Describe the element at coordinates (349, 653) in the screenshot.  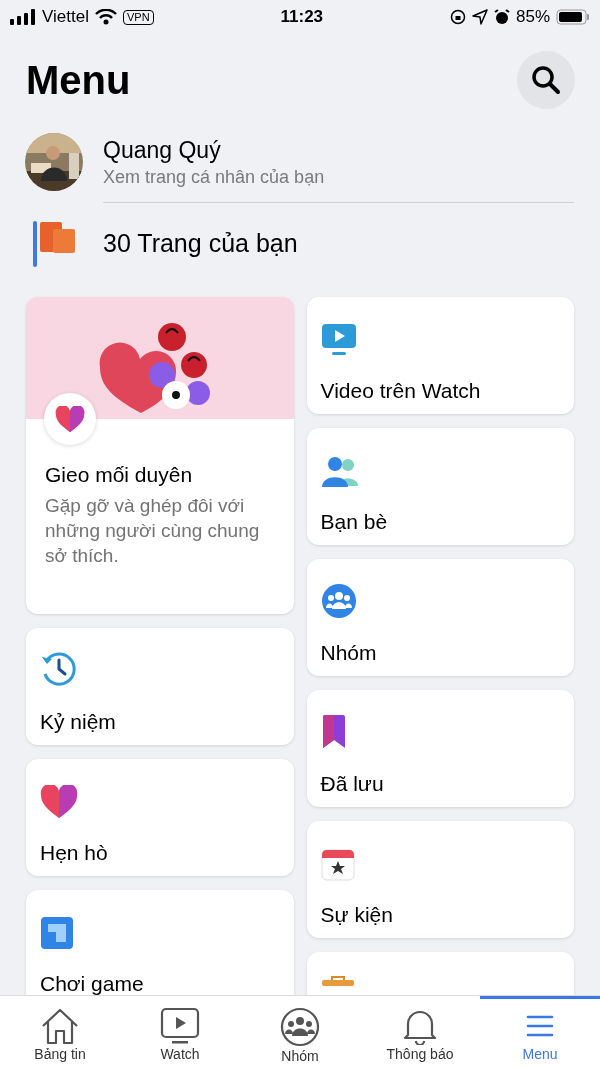
I see `card-title: Nhóm` at that location.